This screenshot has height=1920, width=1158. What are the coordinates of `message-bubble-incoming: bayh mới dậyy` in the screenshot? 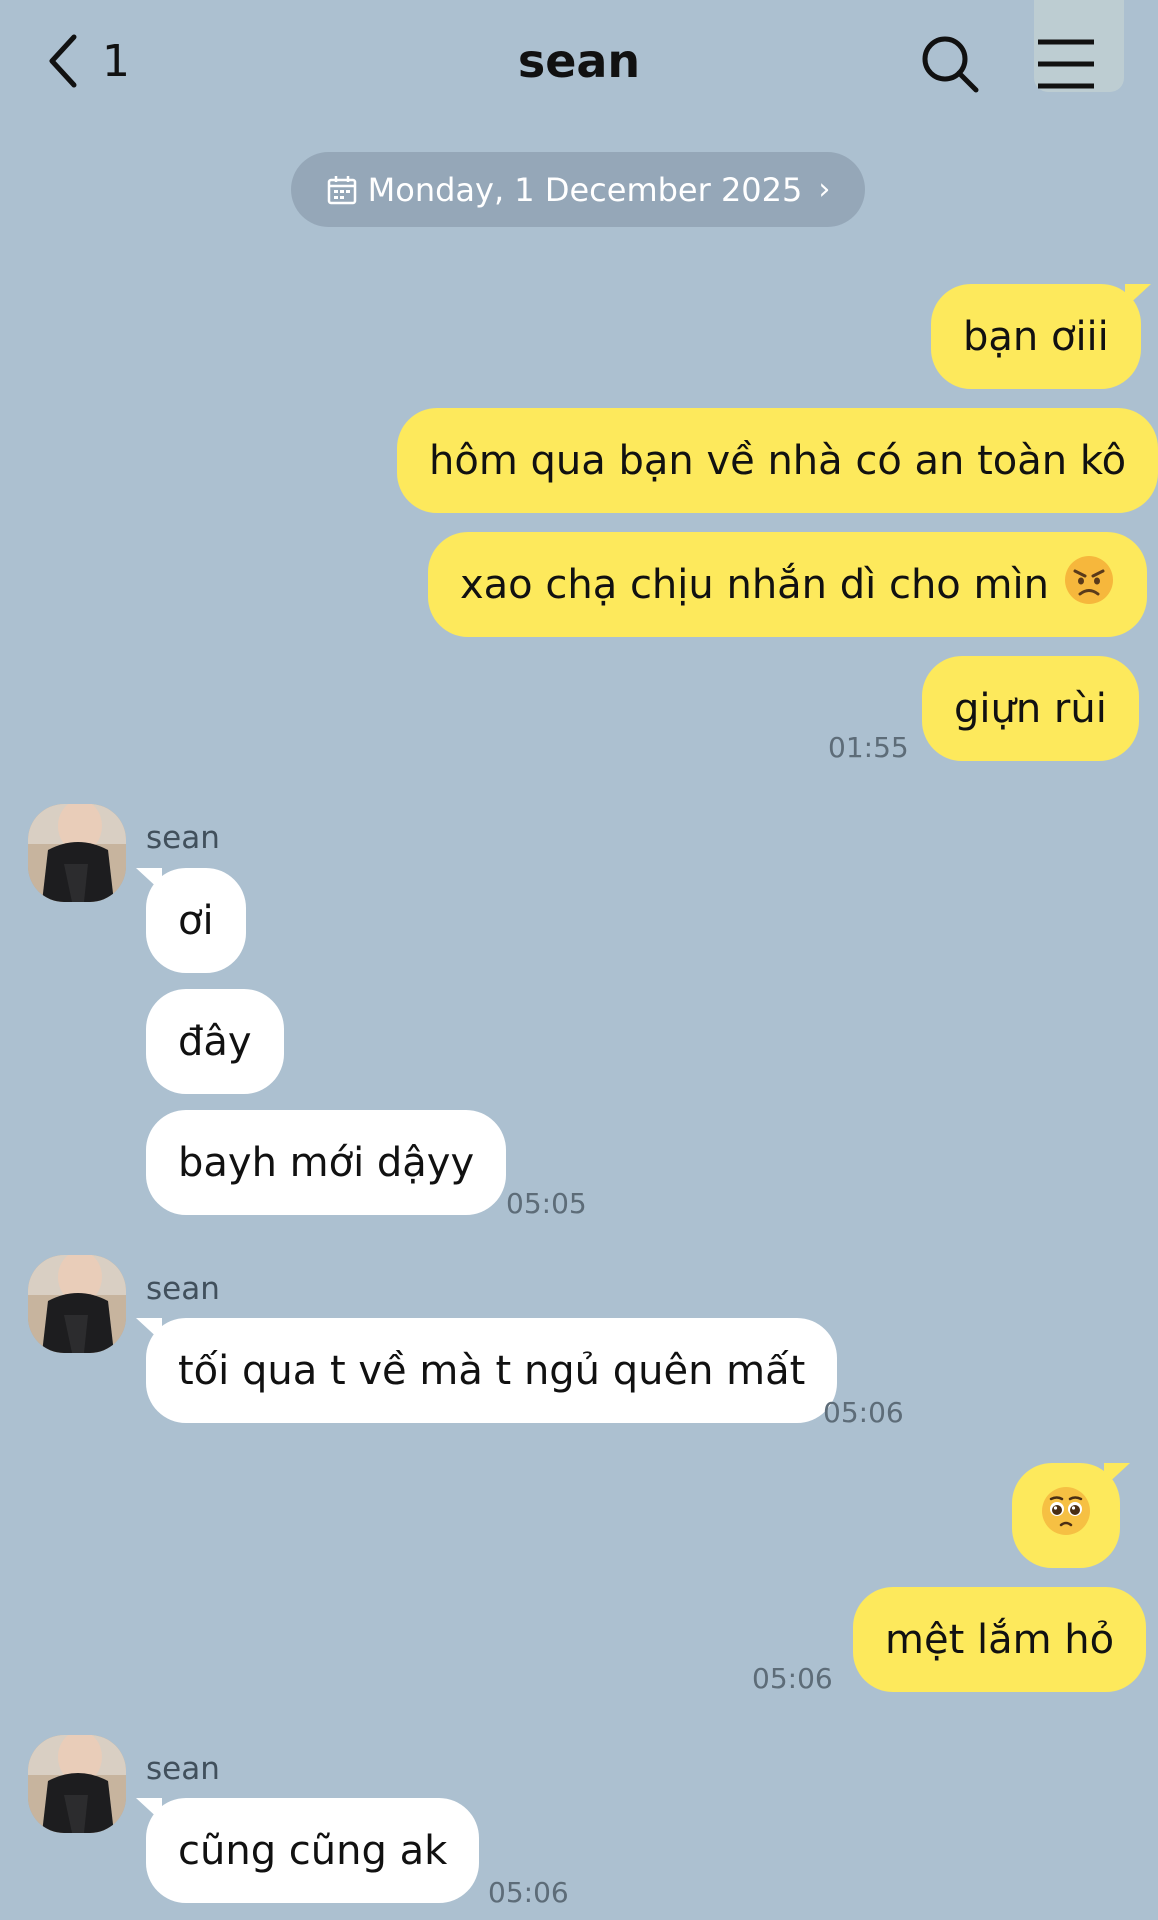 It's located at (326, 1162).